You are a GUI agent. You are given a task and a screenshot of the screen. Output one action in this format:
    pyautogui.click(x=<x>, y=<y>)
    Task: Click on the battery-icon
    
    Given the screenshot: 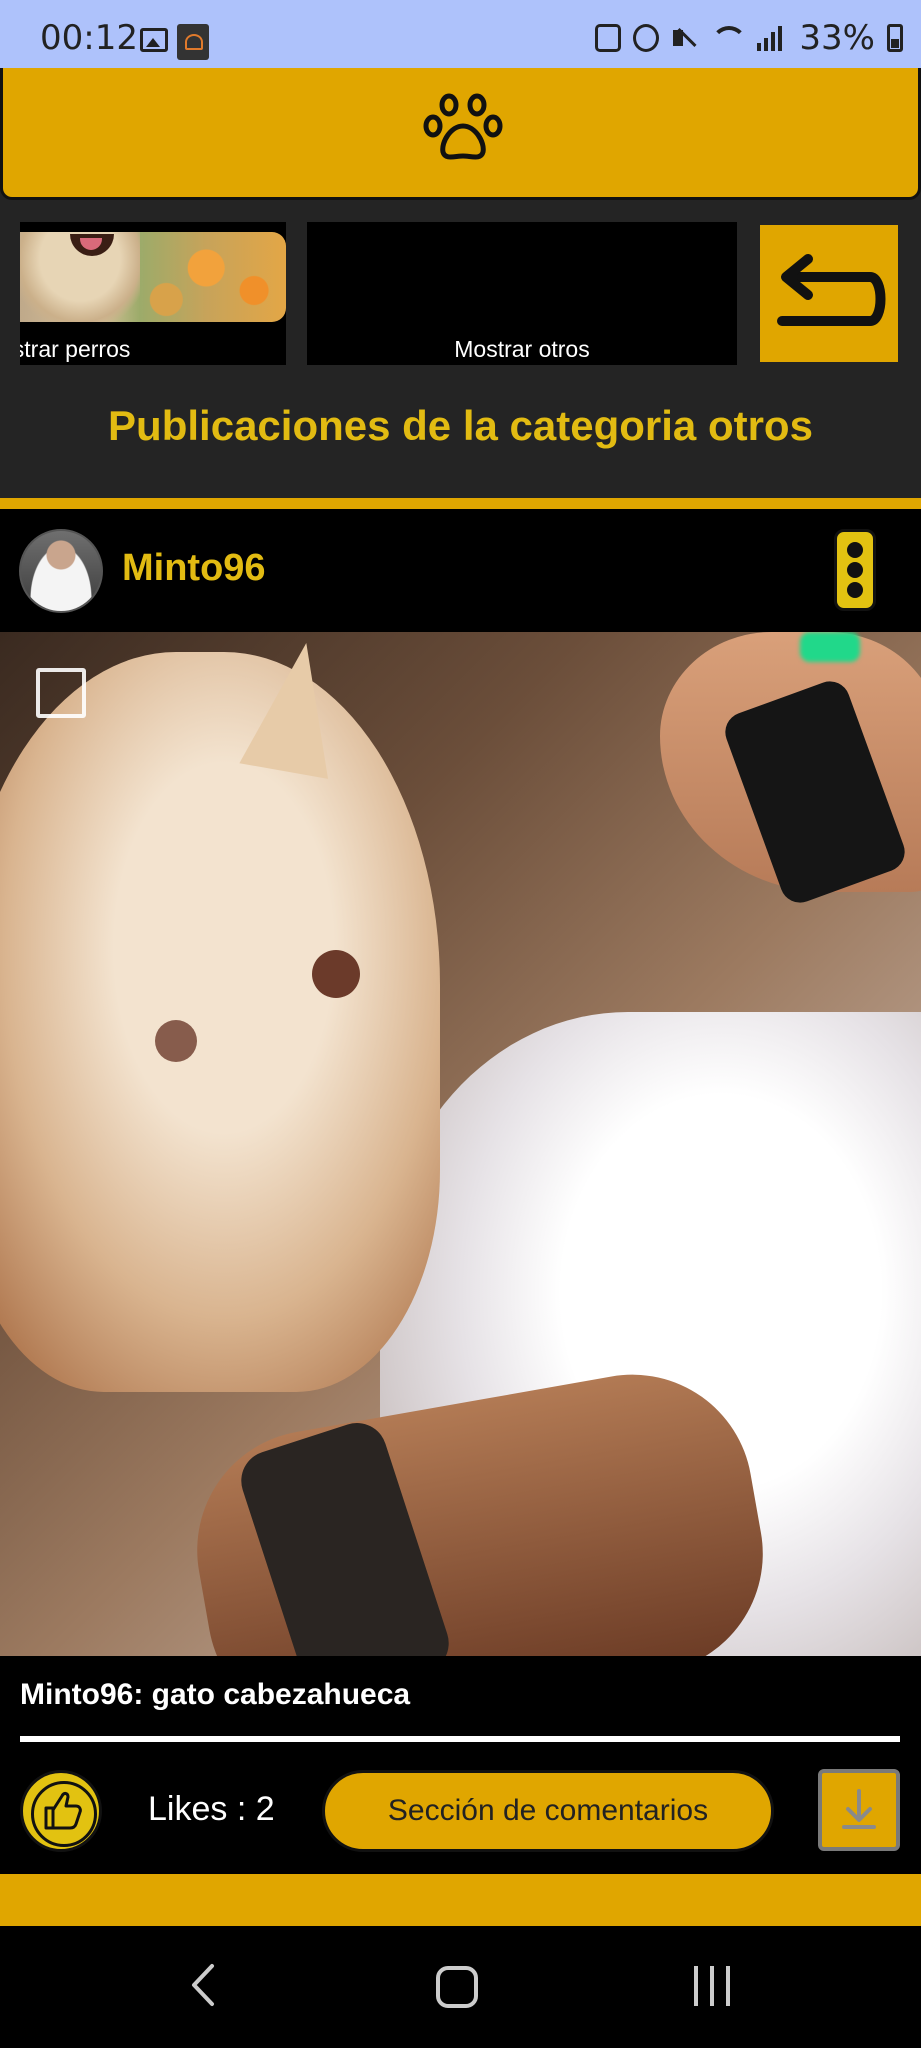 What is the action you would take?
    pyautogui.click(x=895, y=38)
    